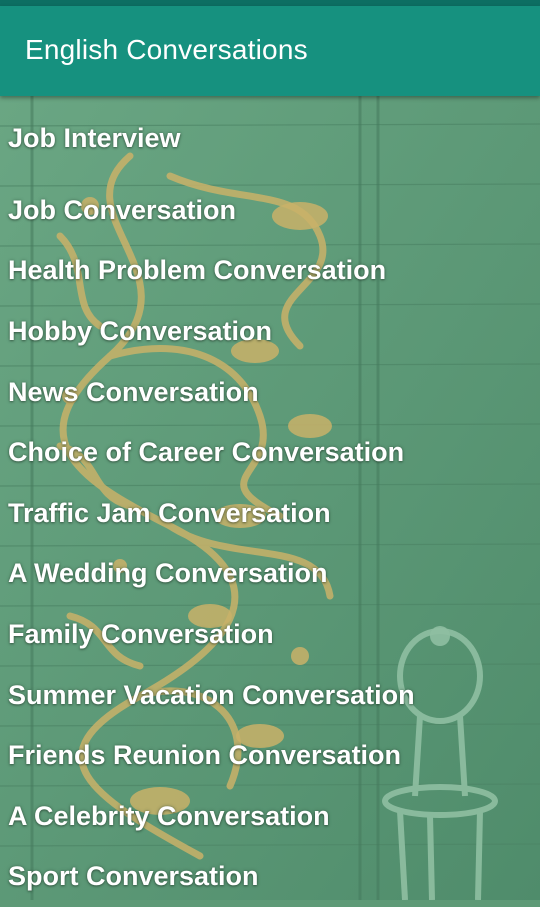  Describe the element at coordinates (169, 815) in the screenshot. I see `list-item-label: A Celebrity Conversation` at that location.